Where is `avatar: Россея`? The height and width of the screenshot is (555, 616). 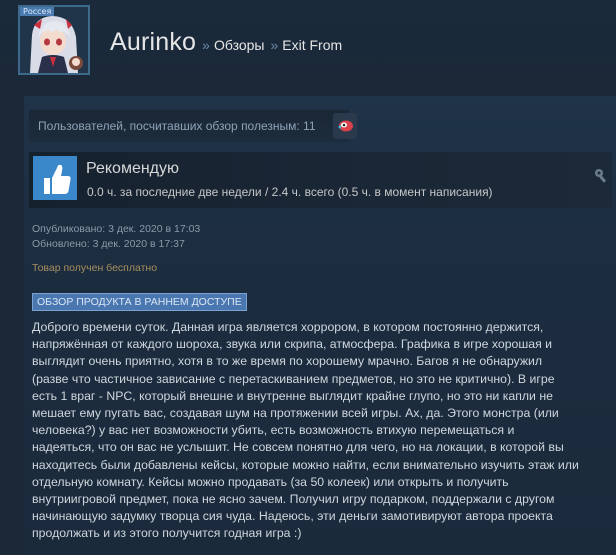
avatar: Россея is located at coordinates (54, 40).